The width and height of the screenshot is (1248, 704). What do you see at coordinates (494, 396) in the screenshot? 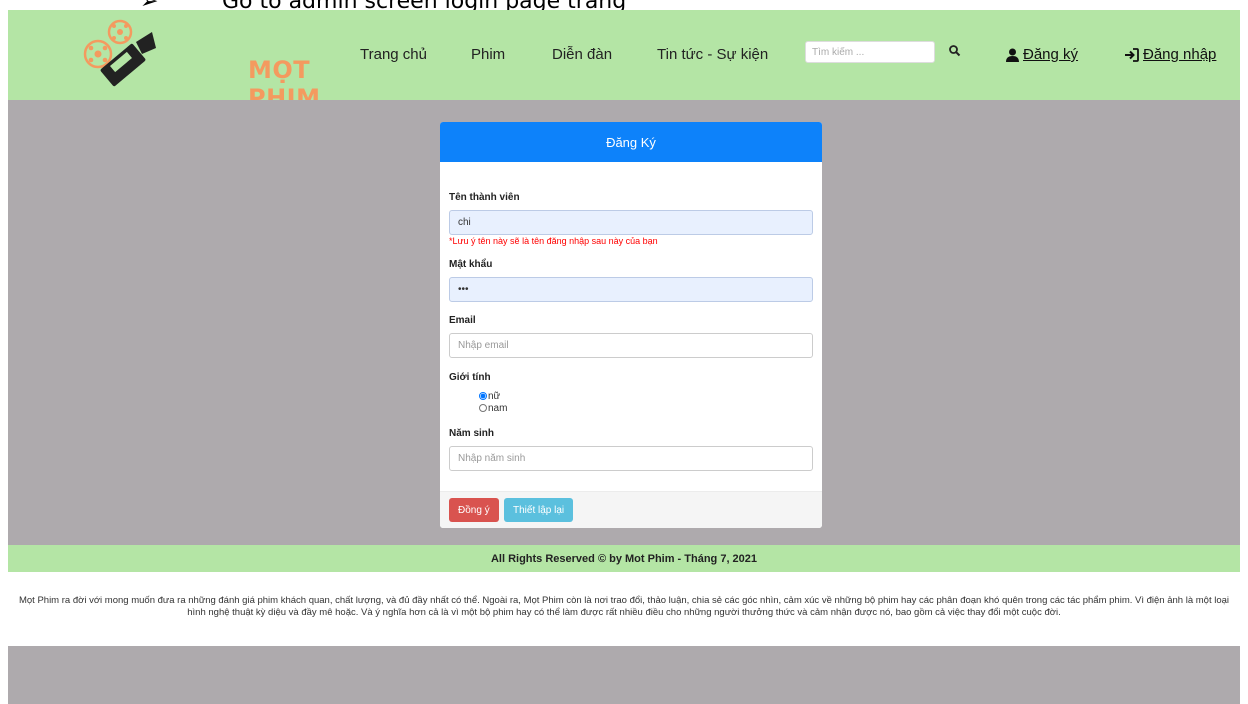
I see `gender-option-label: nữ` at bounding box center [494, 396].